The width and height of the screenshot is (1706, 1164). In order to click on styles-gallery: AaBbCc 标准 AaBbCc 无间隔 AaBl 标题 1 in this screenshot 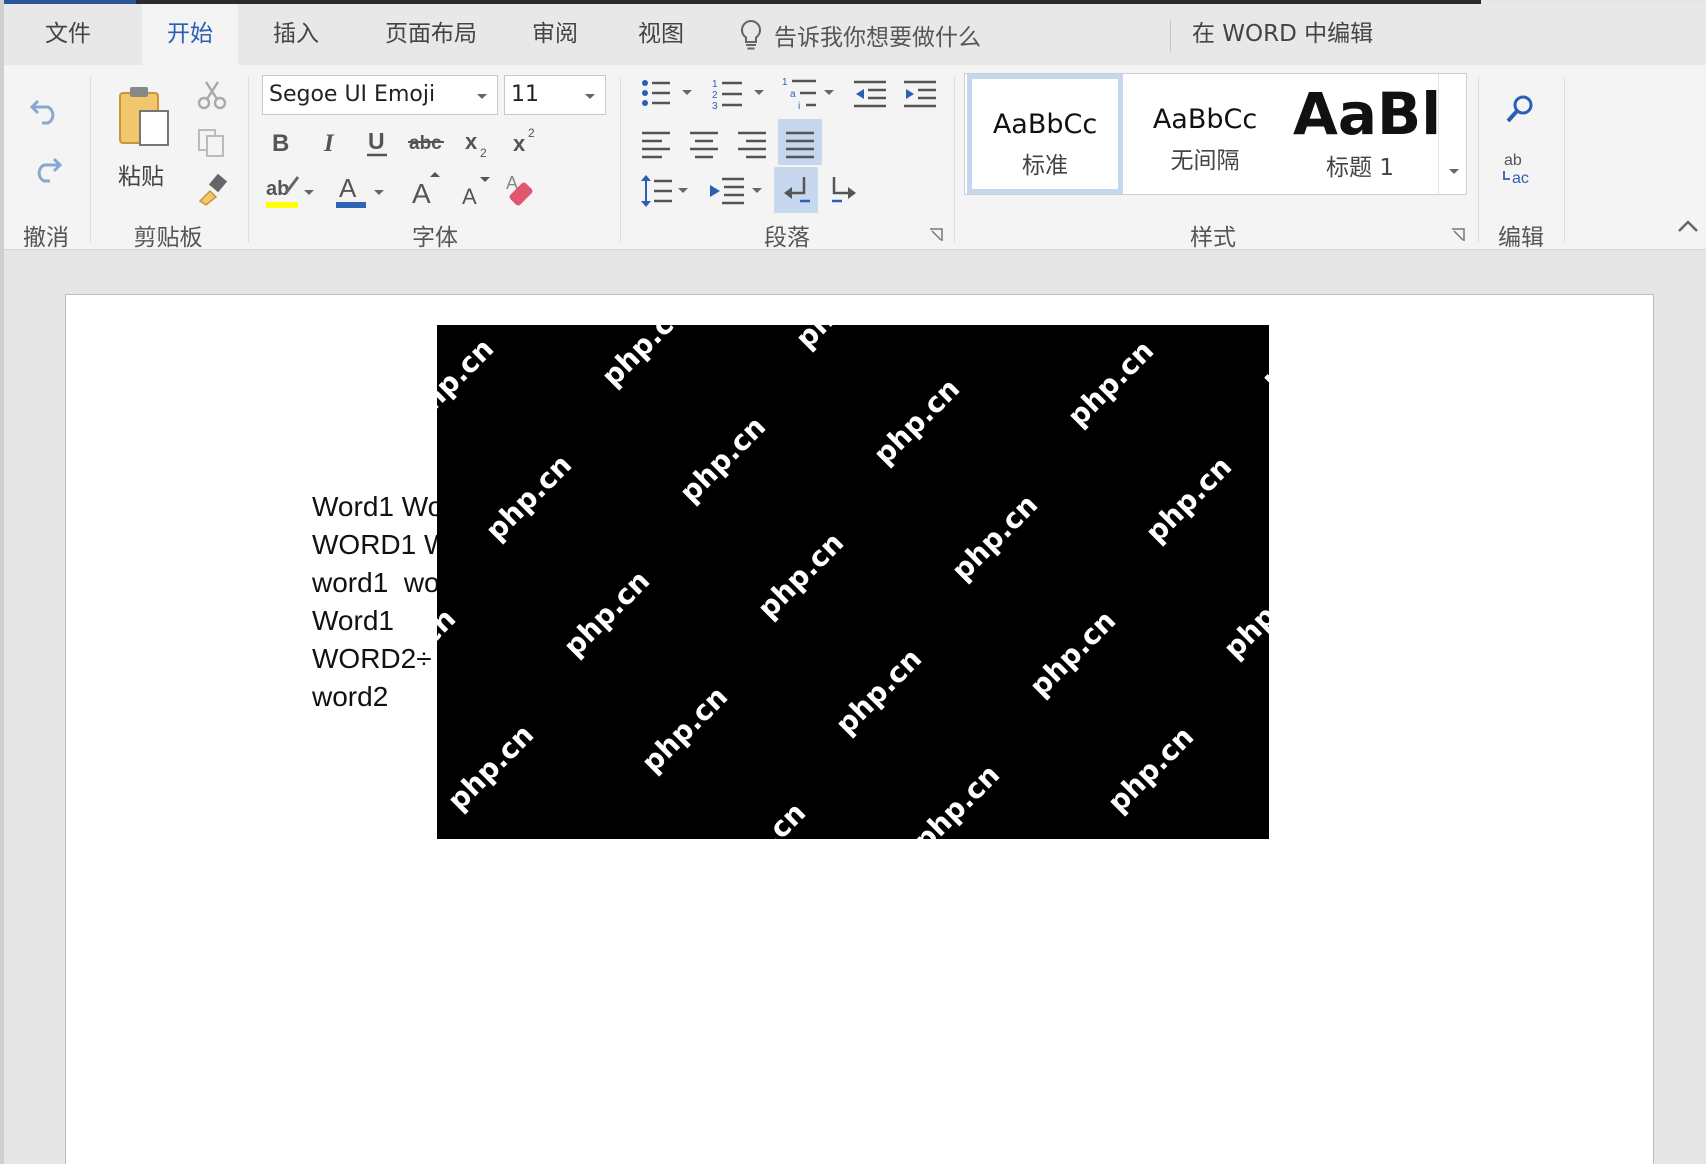, I will do `click(1215, 134)`.